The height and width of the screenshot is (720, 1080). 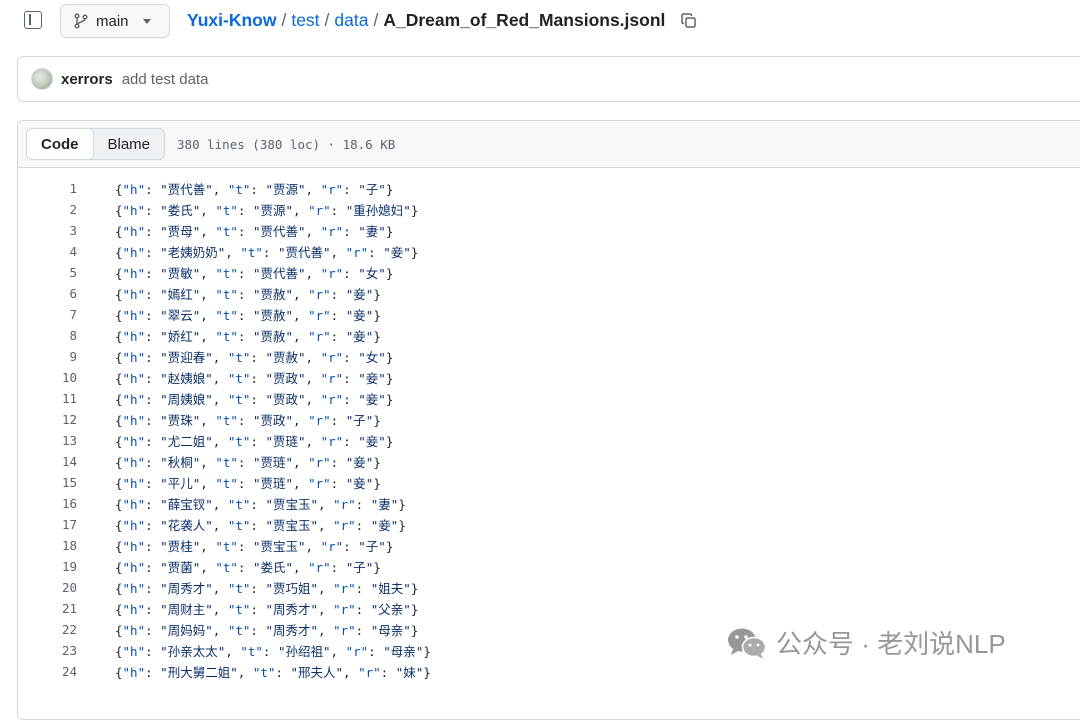 What do you see at coordinates (48, 461) in the screenshot?
I see `line-number: 14` at bounding box center [48, 461].